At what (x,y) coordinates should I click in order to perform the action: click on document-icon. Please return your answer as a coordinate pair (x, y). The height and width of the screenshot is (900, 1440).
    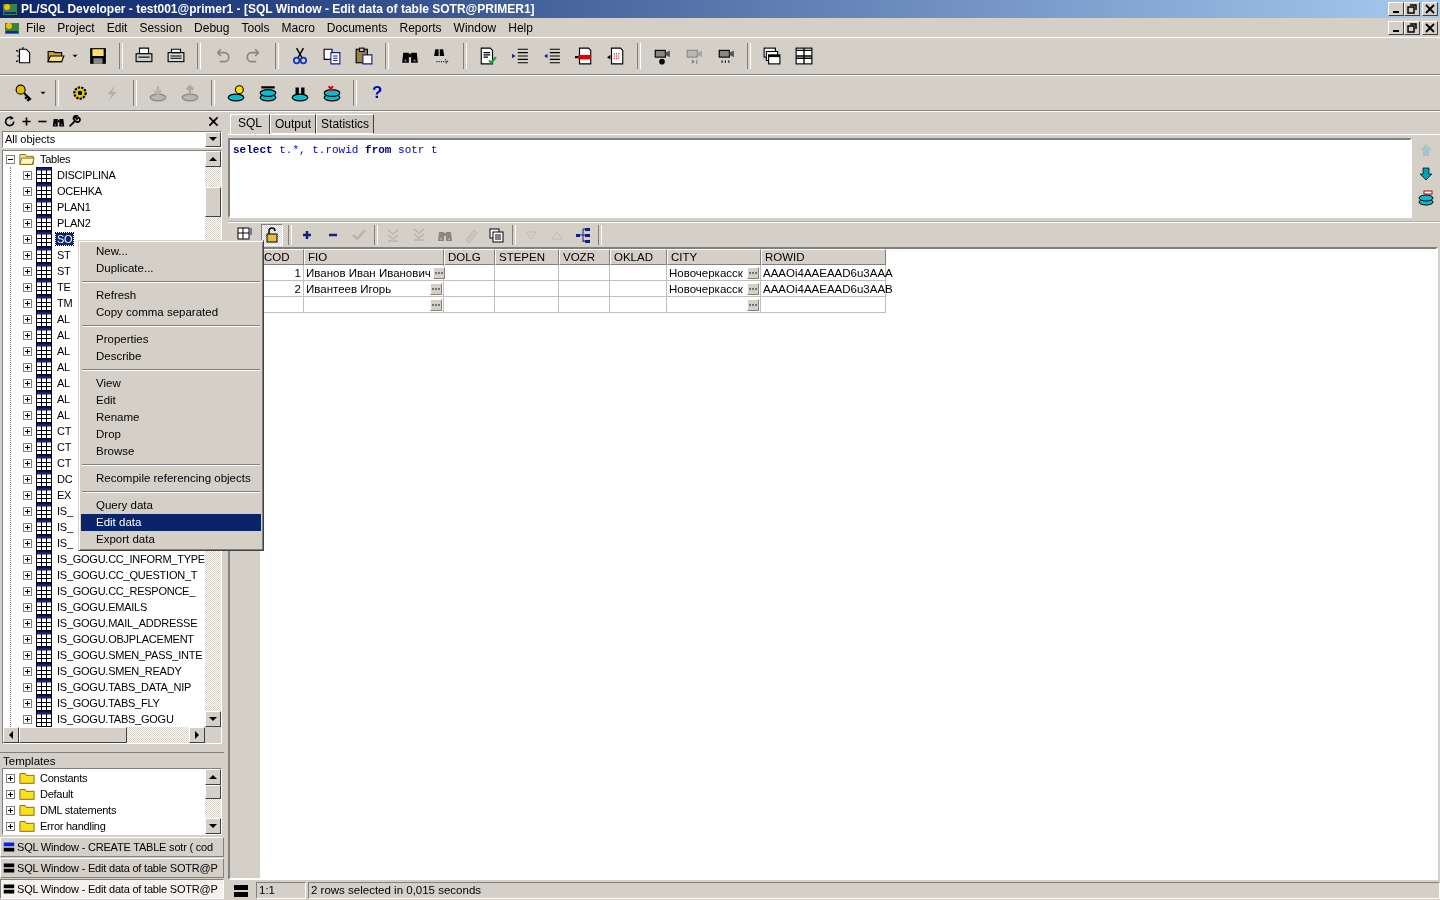
    Looking at the image, I should click on (584, 56).